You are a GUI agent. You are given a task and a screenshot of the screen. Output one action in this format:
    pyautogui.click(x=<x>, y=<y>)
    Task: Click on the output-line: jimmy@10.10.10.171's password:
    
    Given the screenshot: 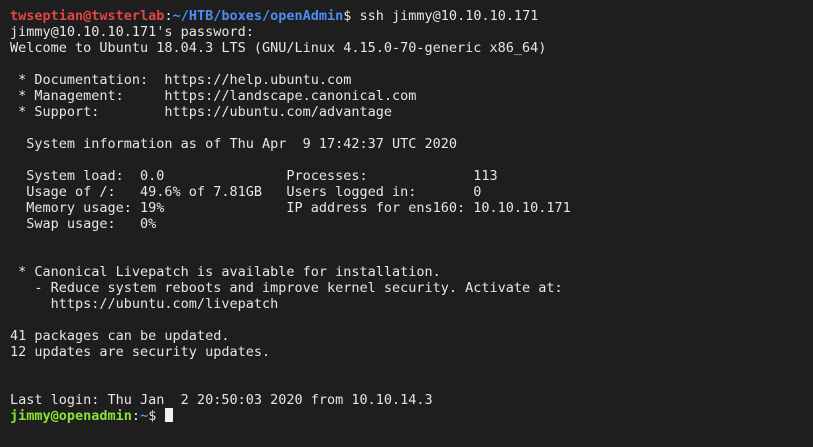 What is the action you would take?
    pyautogui.click(x=132, y=32)
    